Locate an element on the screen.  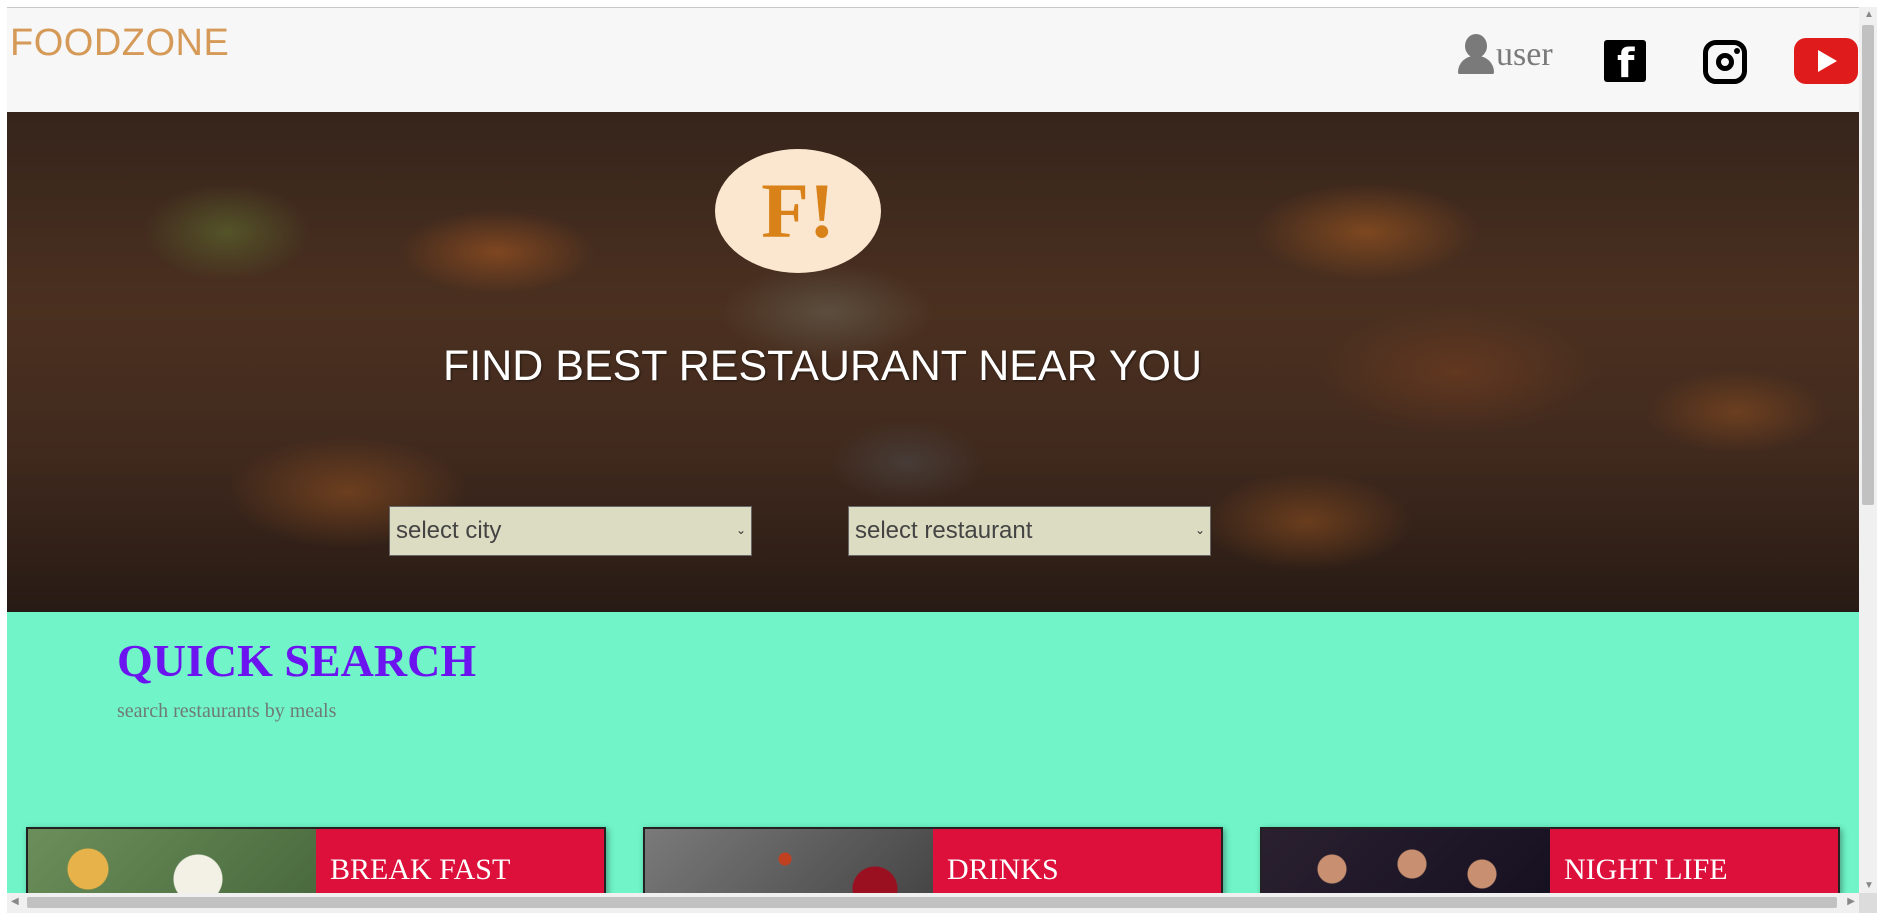
meal-card-label: NIGHT LIFE is located at coordinates (1646, 869).